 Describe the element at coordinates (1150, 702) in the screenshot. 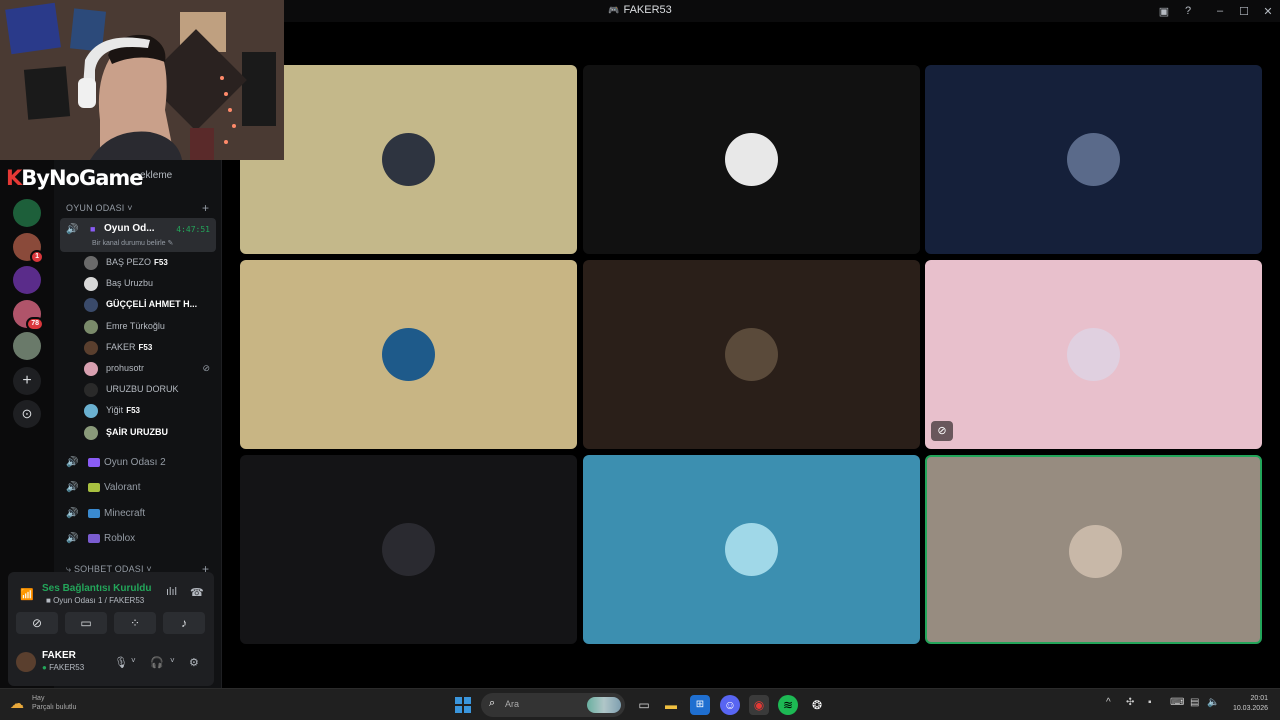

I see `tray-app-icon-2: ▪` at that location.